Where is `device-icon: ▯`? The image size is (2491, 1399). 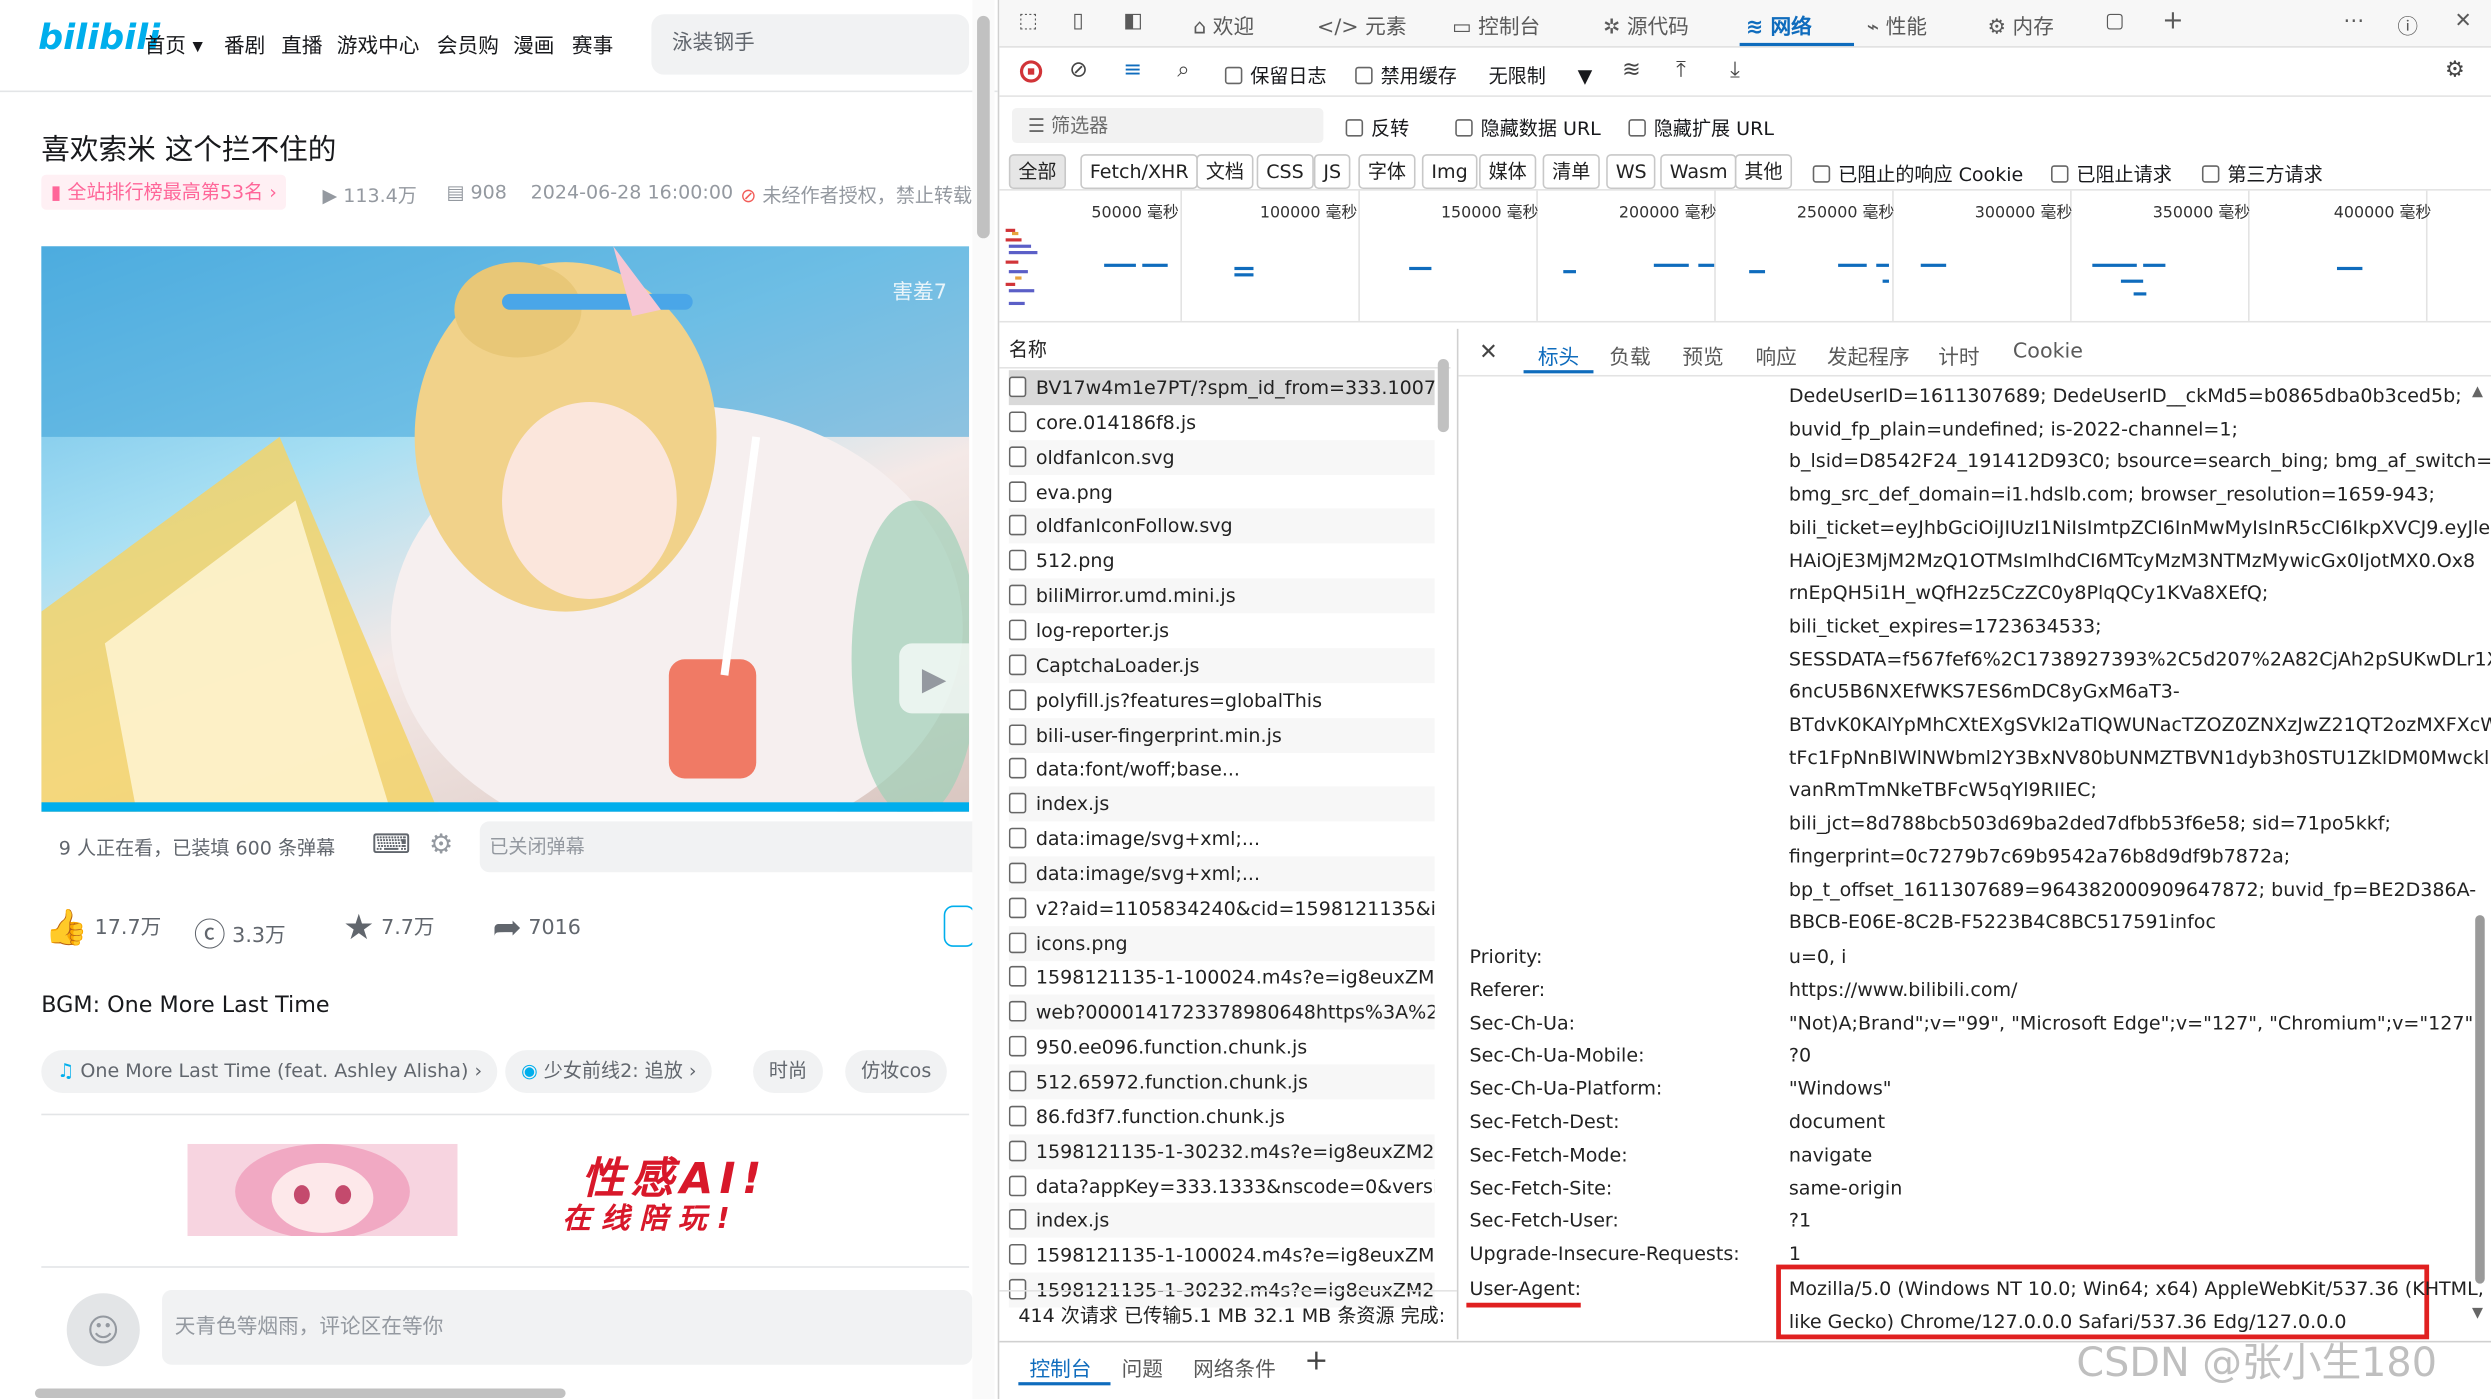 device-icon: ▯ is located at coordinates (1077, 22).